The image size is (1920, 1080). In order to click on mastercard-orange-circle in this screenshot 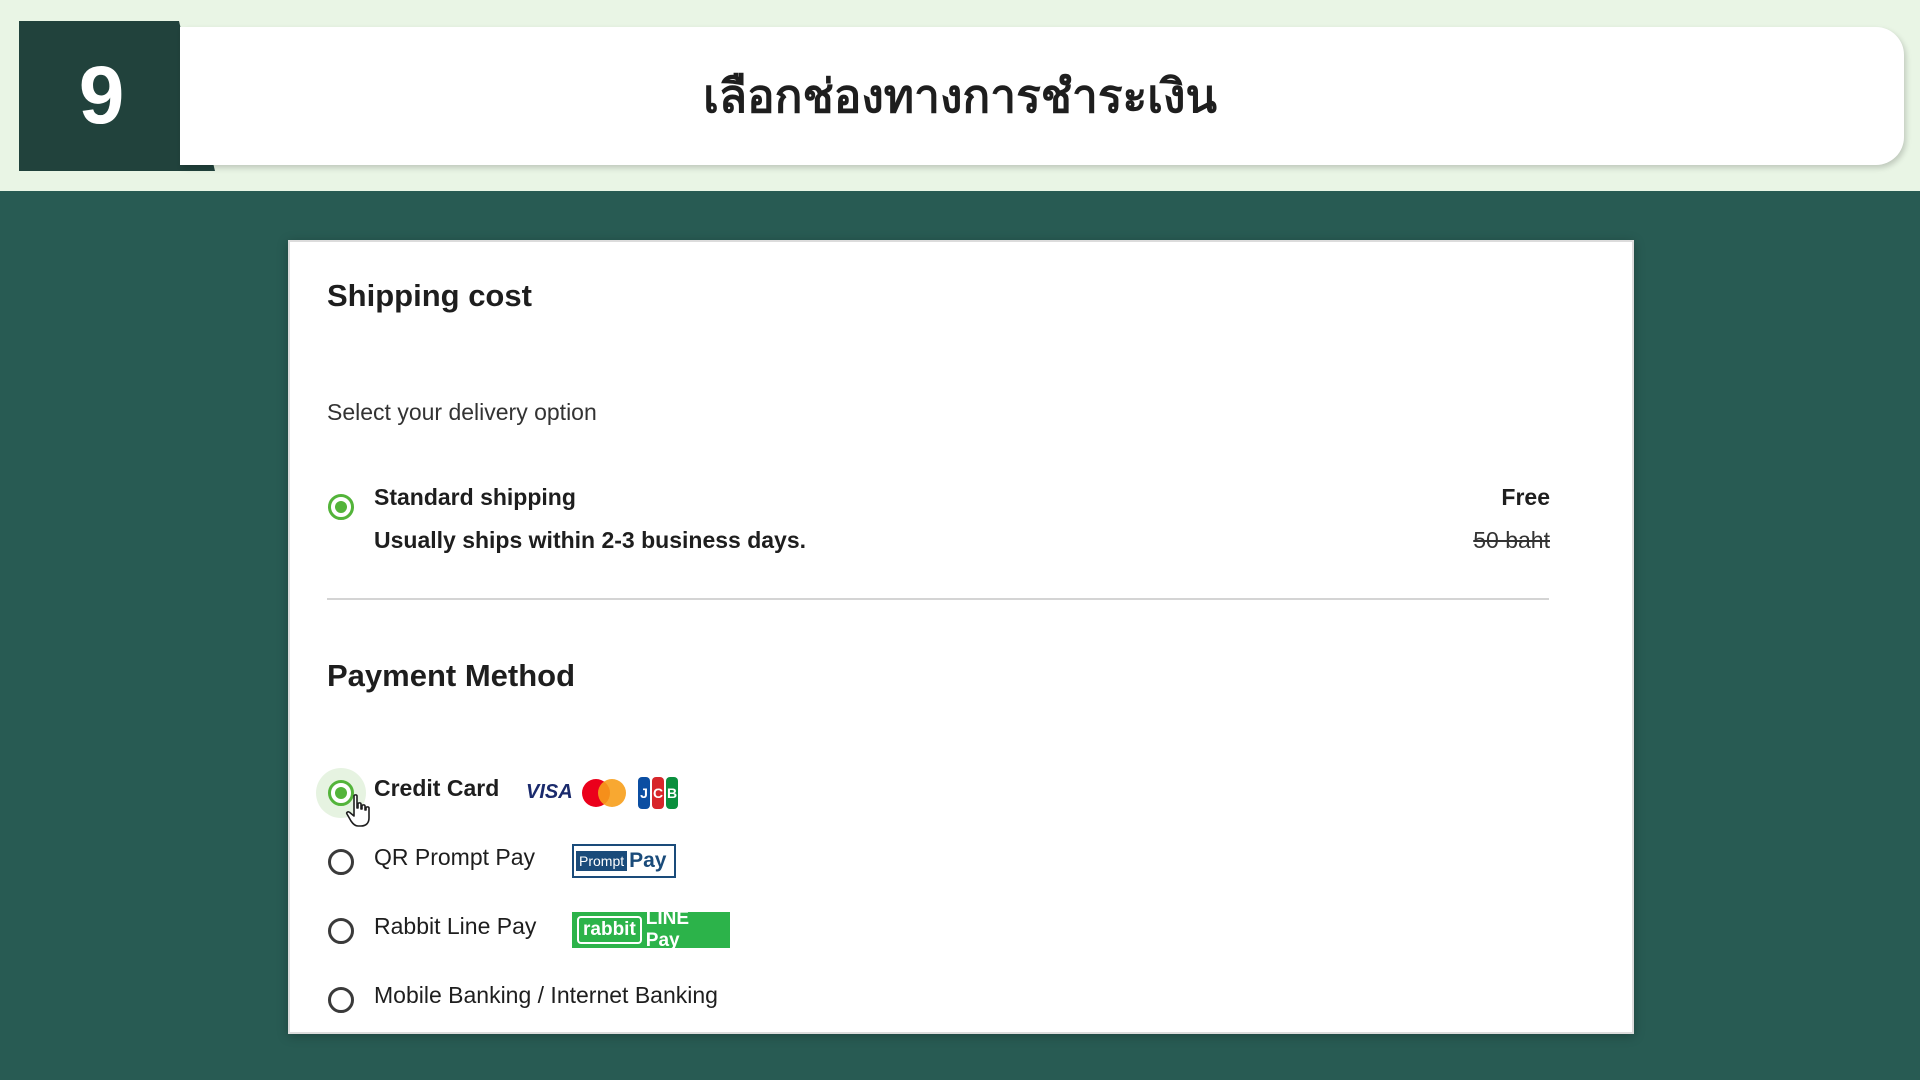, I will do `click(612, 793)`.